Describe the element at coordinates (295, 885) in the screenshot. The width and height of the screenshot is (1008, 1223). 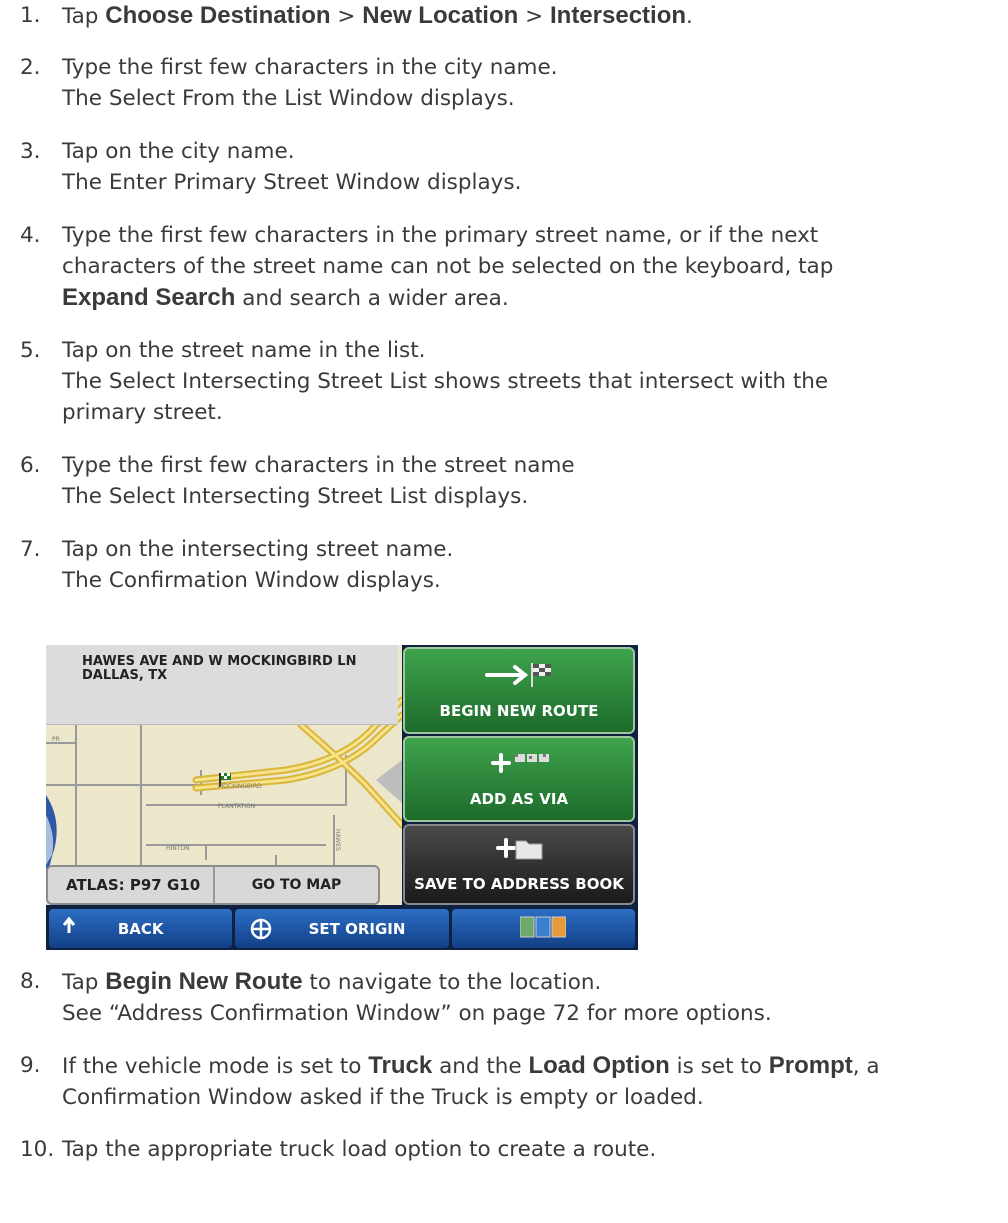
I see `go-to-map-button: GO TO MAP` at that location.